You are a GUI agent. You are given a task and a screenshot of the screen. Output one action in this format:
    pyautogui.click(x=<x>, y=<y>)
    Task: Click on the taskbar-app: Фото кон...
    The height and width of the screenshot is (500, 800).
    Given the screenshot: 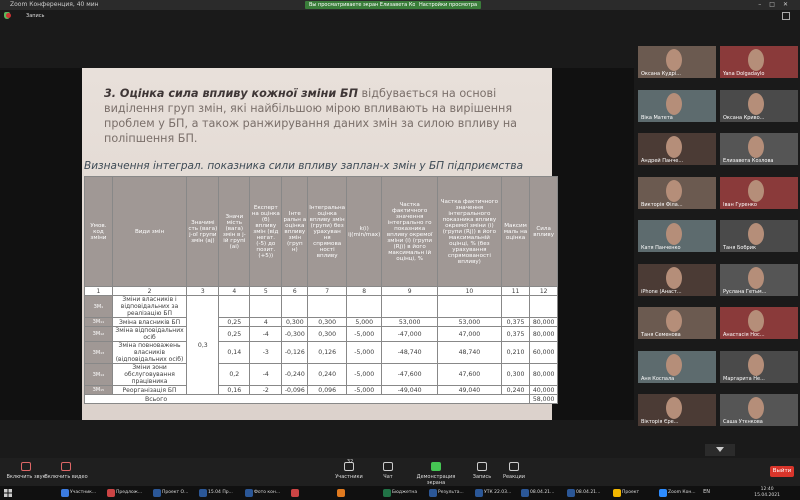 What is the action you would take?
    pyautogui.click(x=262, y=493)
    